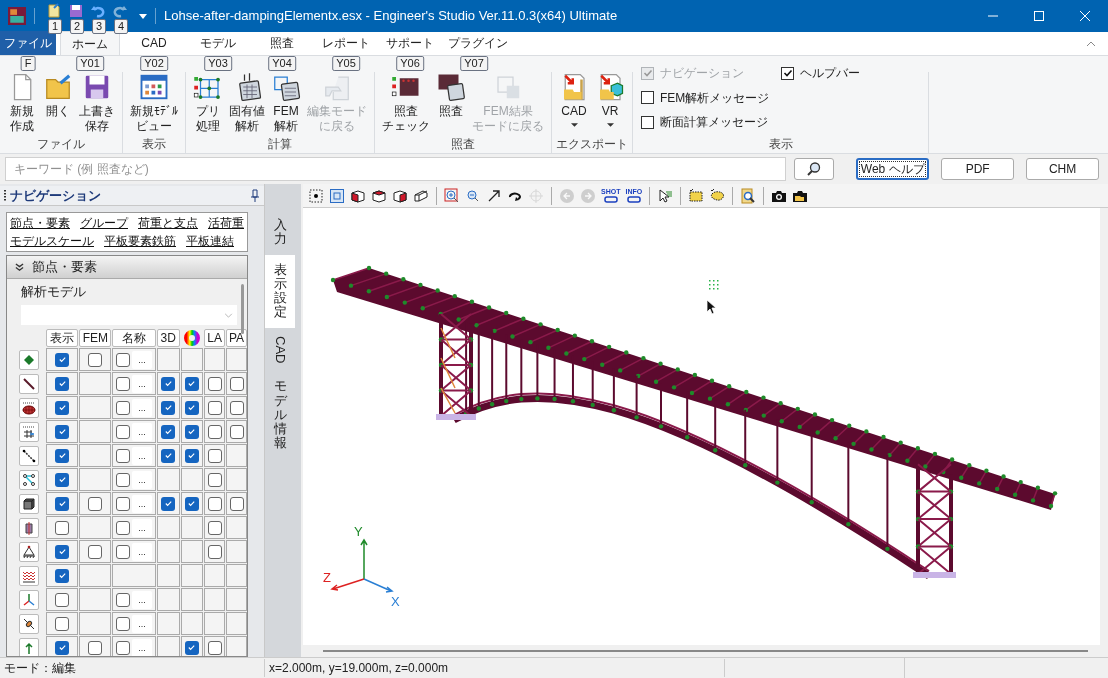  What do you see at coordinates (717, 195) in the screenshot?
I see `lasso-select-icon` at bounding box center [717, 195].